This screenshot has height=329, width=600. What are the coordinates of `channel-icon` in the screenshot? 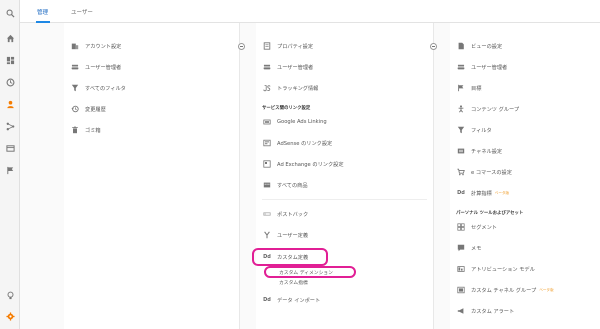 It's located at (461, 151).